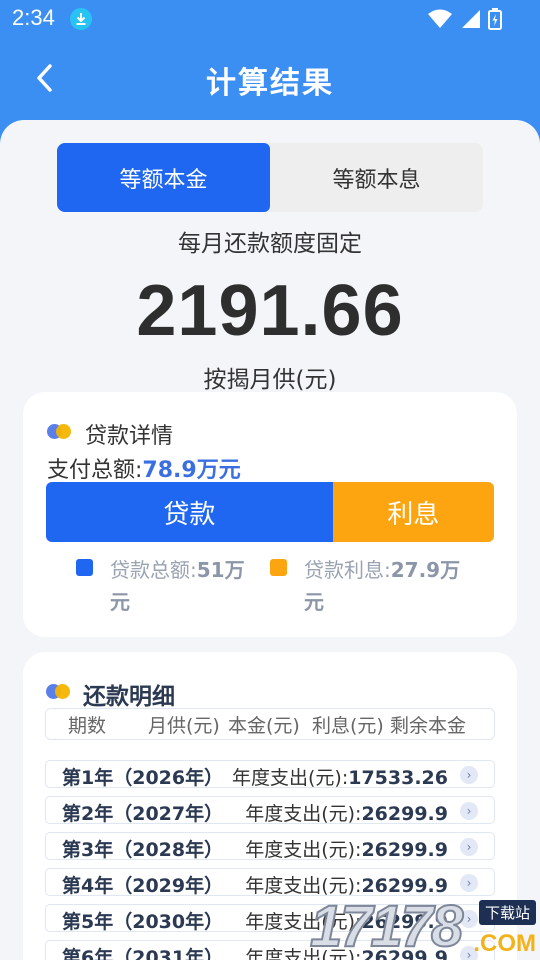 This screenshot has height=960, width=540. What do you see at coordinates (370, 589) in the screenshot?
I see `legend-interest: 贷款利息:27.9万元` at bounding box center [370, 589].